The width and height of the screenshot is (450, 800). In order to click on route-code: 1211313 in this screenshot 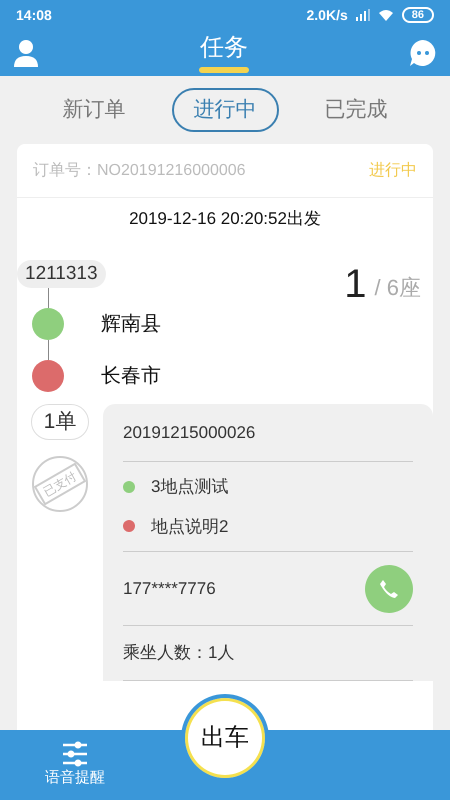, I will do `click(61, 274)`.